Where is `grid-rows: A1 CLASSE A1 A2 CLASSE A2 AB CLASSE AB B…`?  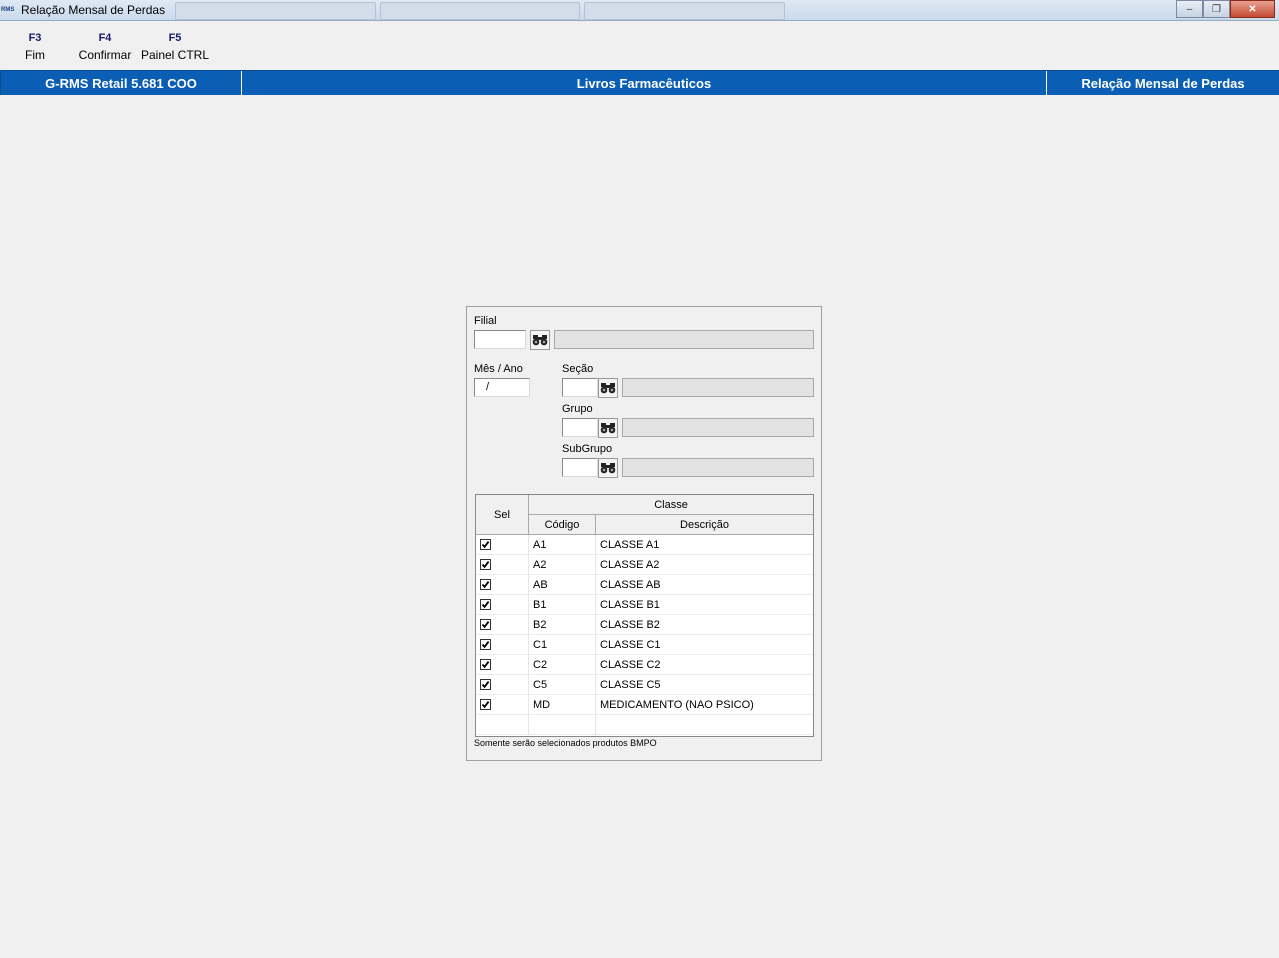
grid-rows: A1 CLASSE A1 A2 CLASSE A2 AB CLASSE AB B… is located at coordinates (644, 635).